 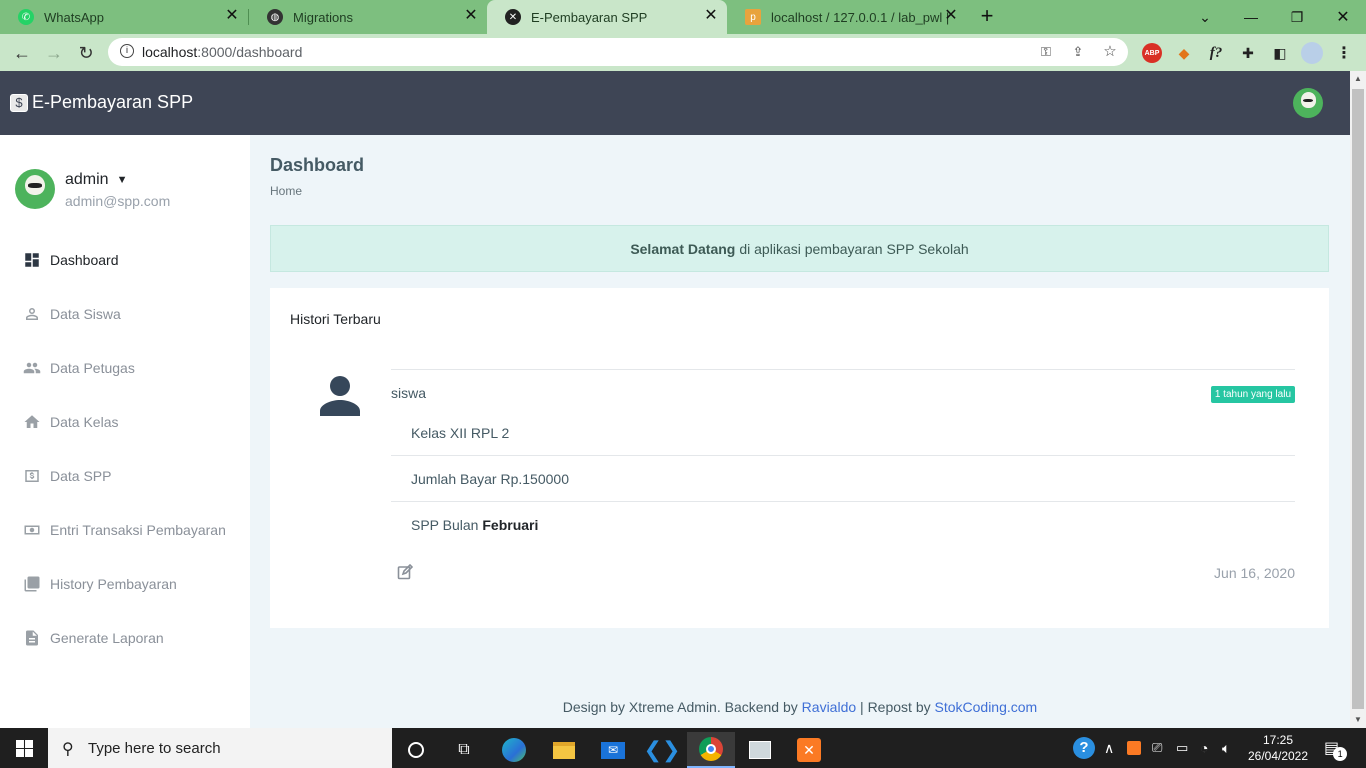 I want to click on new-tab-button: +, so click(x=987, y=16).